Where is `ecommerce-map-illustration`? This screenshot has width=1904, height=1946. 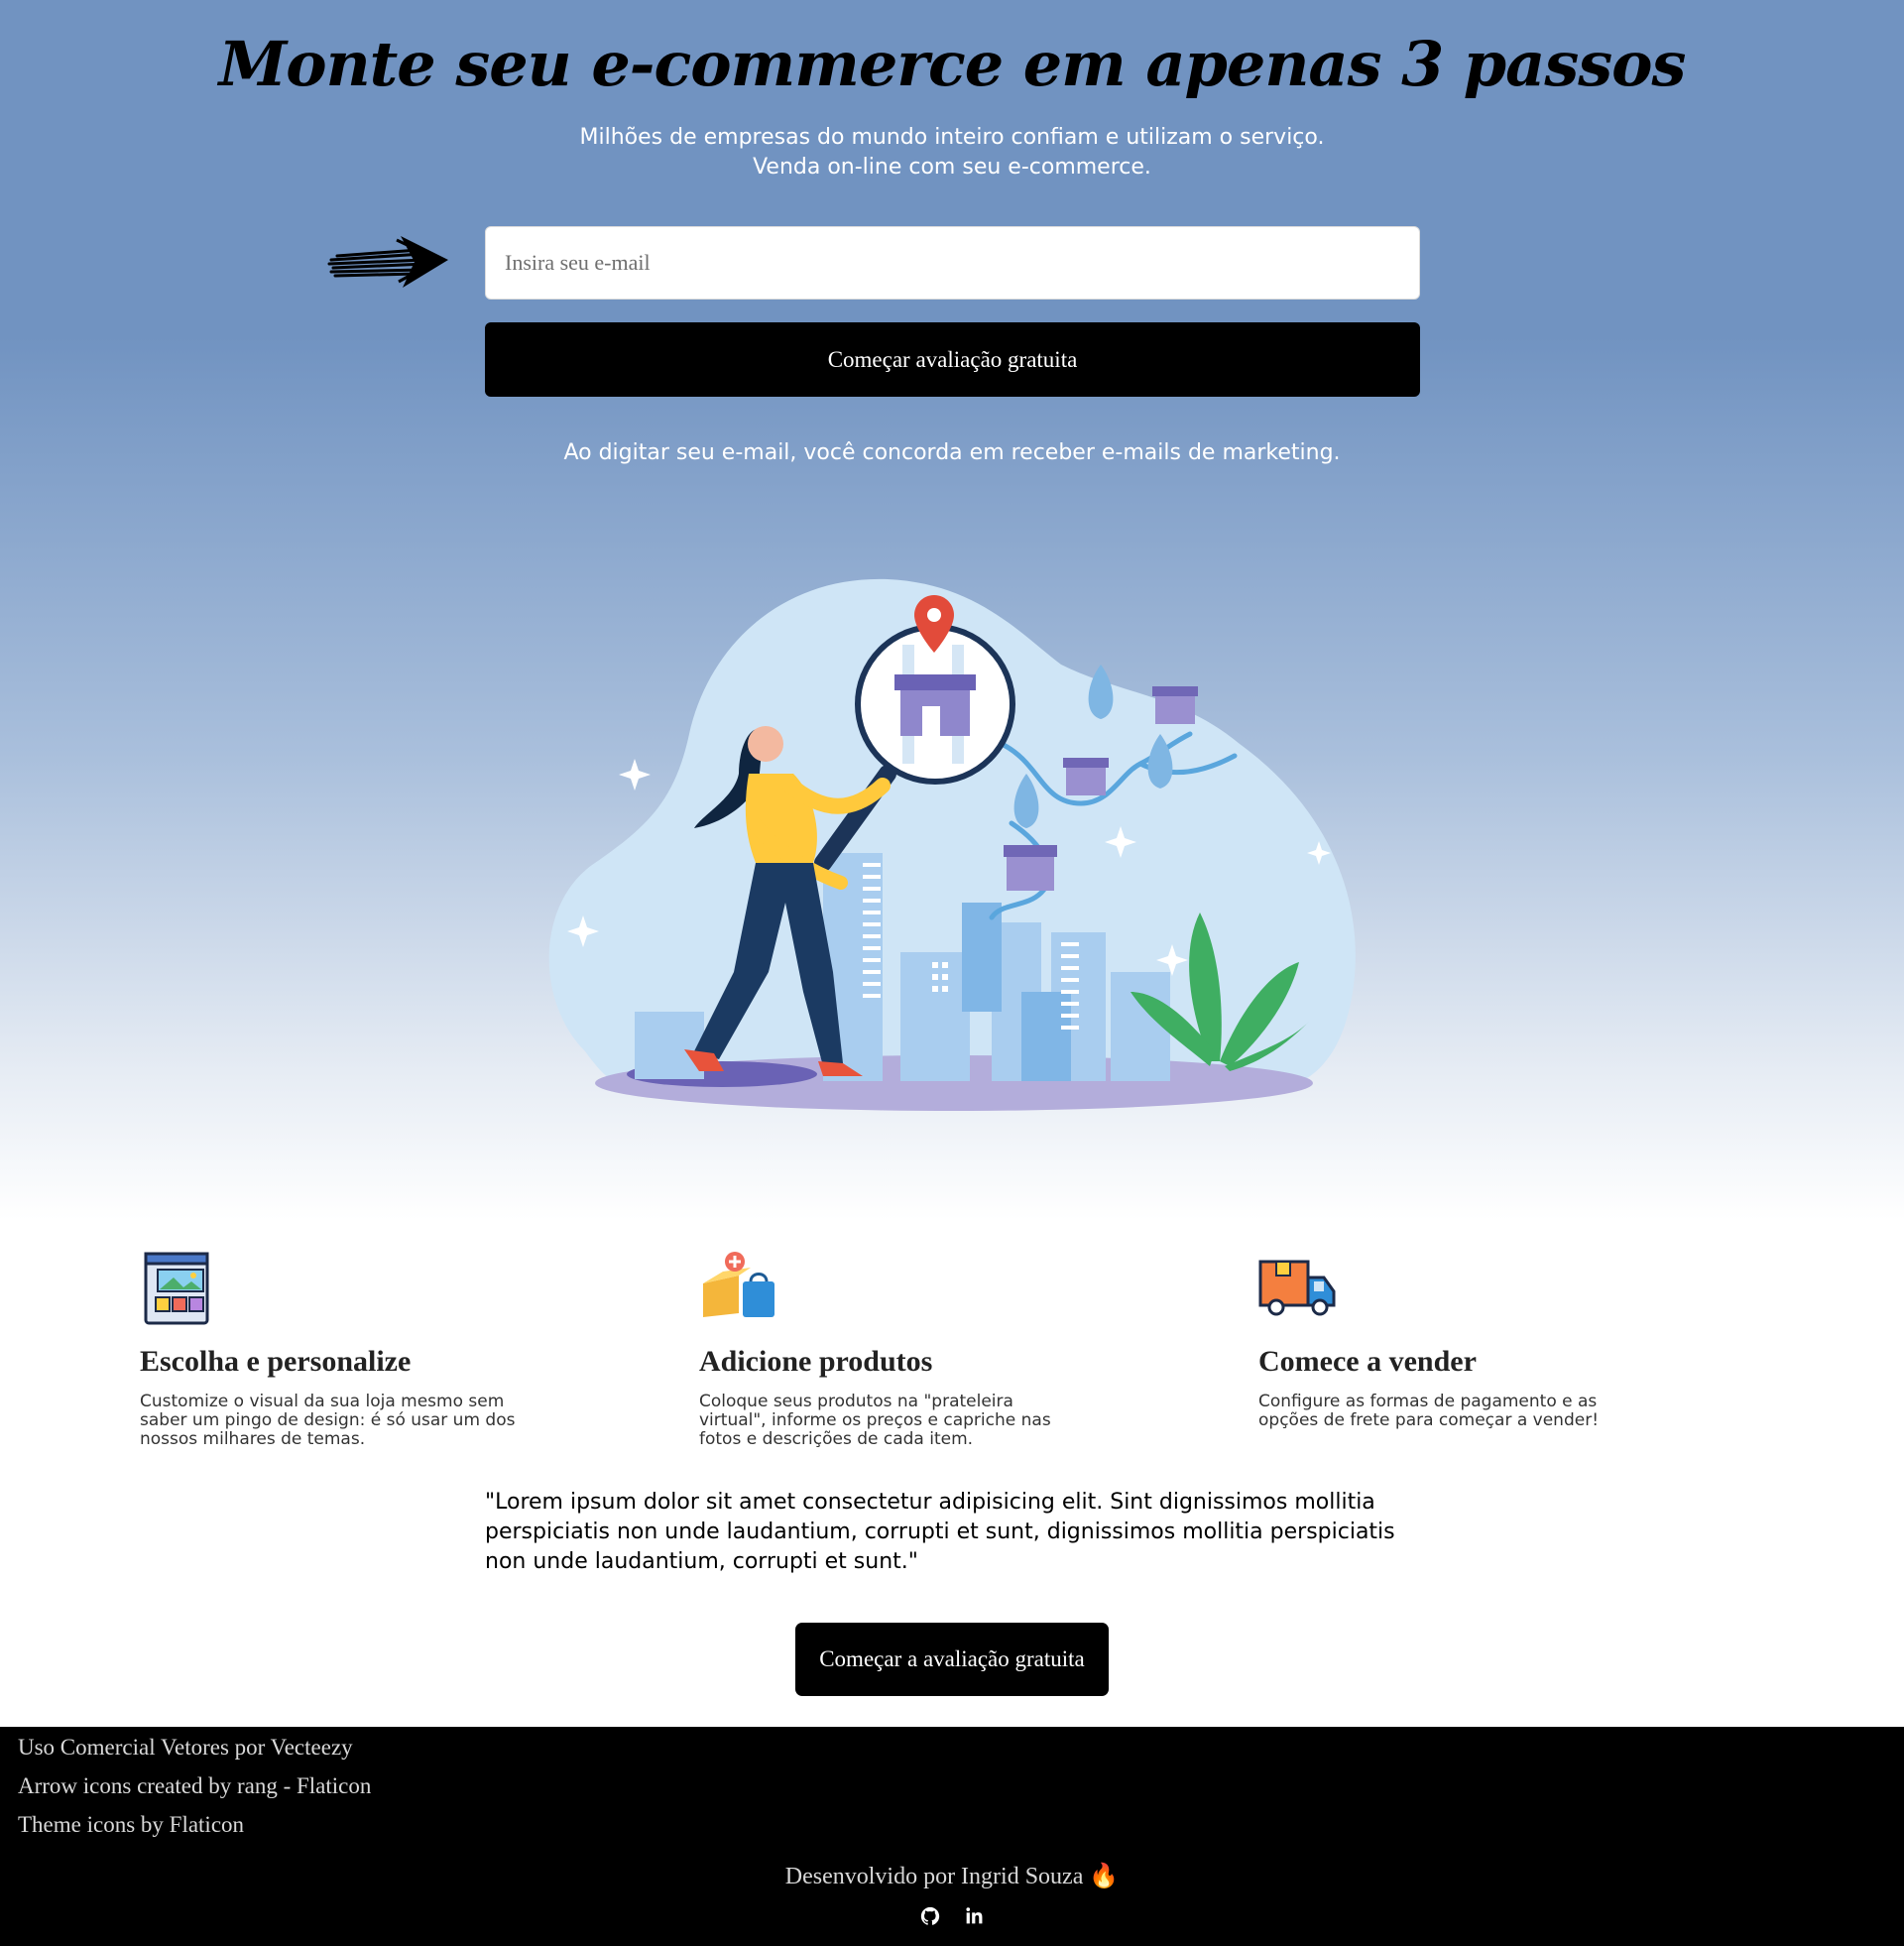 ecommerce-map-illustration is located at coordinates (952, 844).